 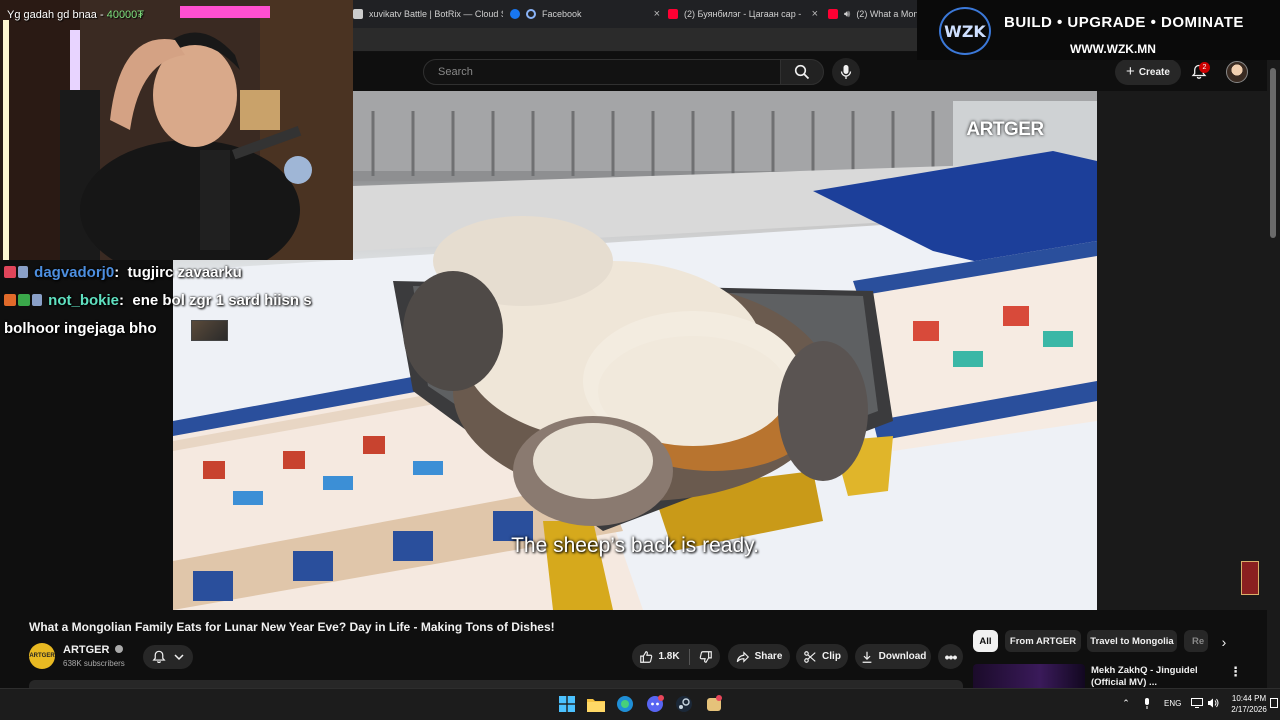 What do you see at coordinates (94, 663) in the screenshot?
I see `subscriber-count: 638K subscribers` at bounding box center [94, 663].